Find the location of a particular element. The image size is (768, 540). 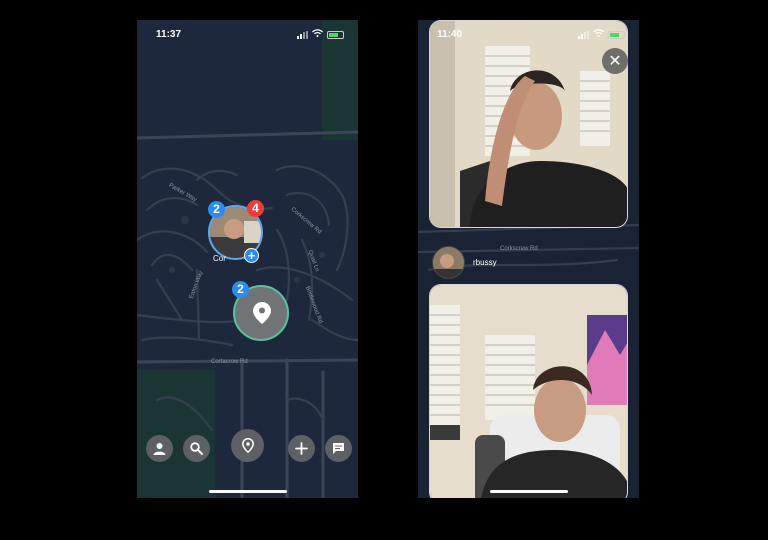

my-location-button is located at coordinates (247, 445).